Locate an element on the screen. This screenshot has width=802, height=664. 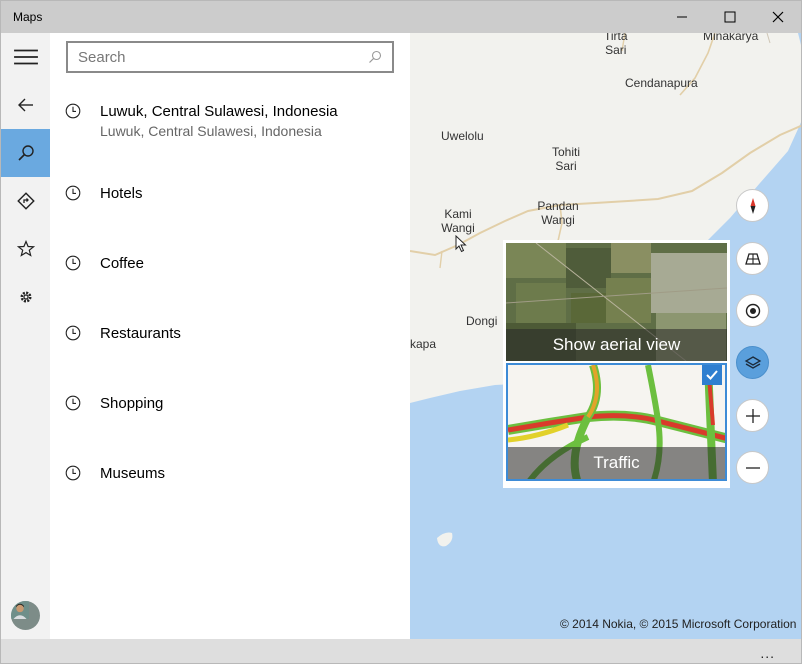
search-input is located at coordinates (213, 57).